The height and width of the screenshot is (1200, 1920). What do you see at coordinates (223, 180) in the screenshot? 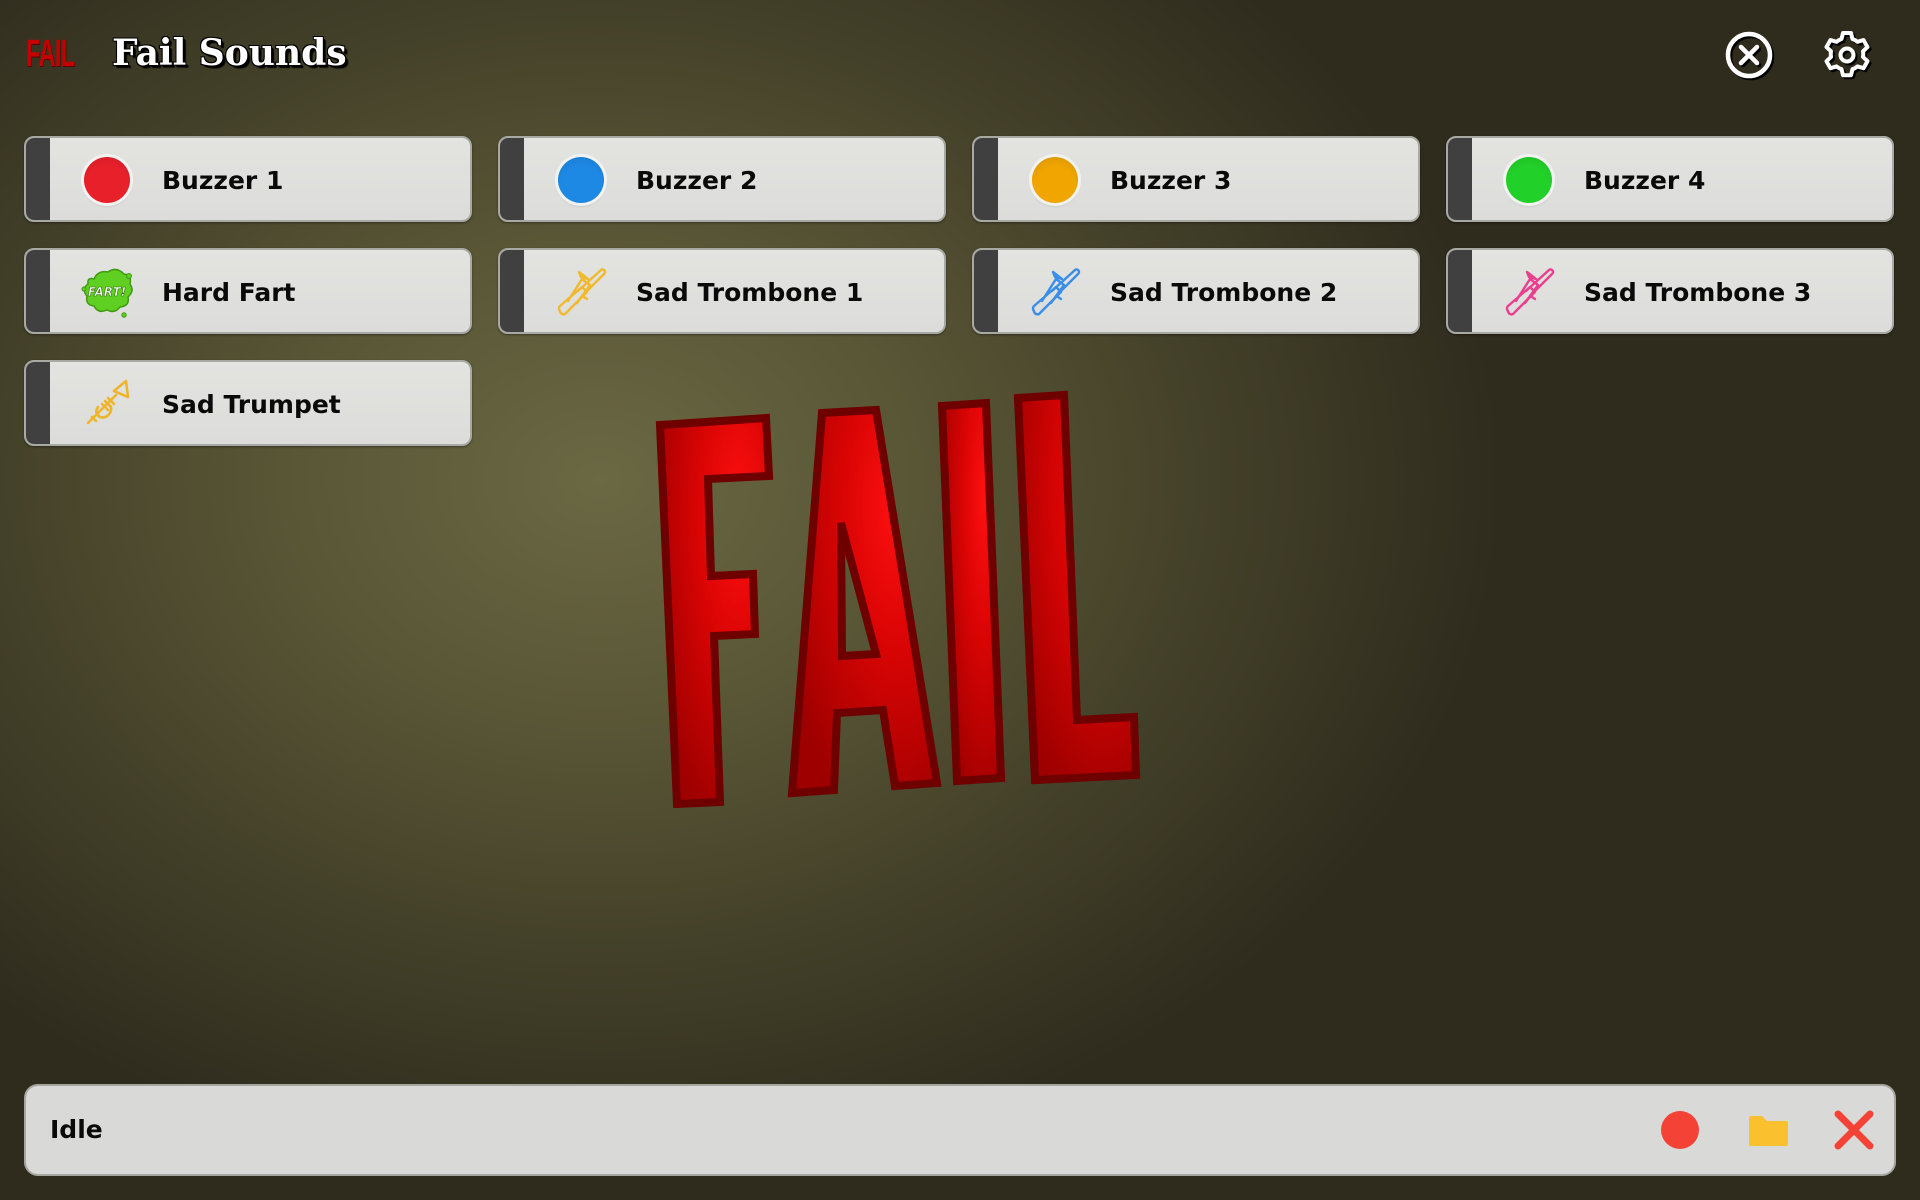
I see `sound-label: Buzzer 1` at bounding box center [223, 180].